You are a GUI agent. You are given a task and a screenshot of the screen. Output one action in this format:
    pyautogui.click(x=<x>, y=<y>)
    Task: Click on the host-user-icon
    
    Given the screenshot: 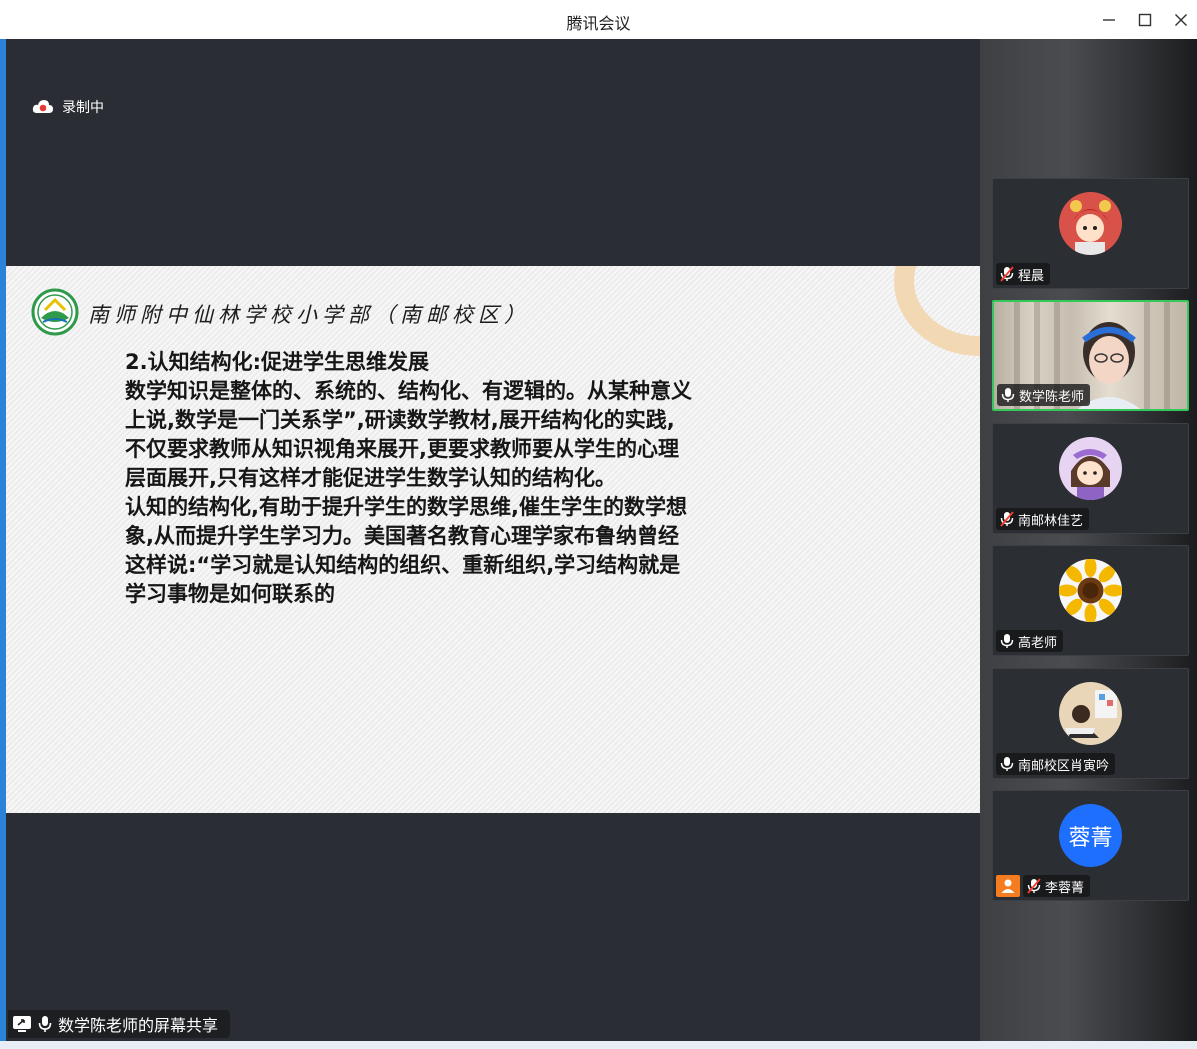 What is the action you would take?
    pyautogui.click(x=1008, y=886)
    